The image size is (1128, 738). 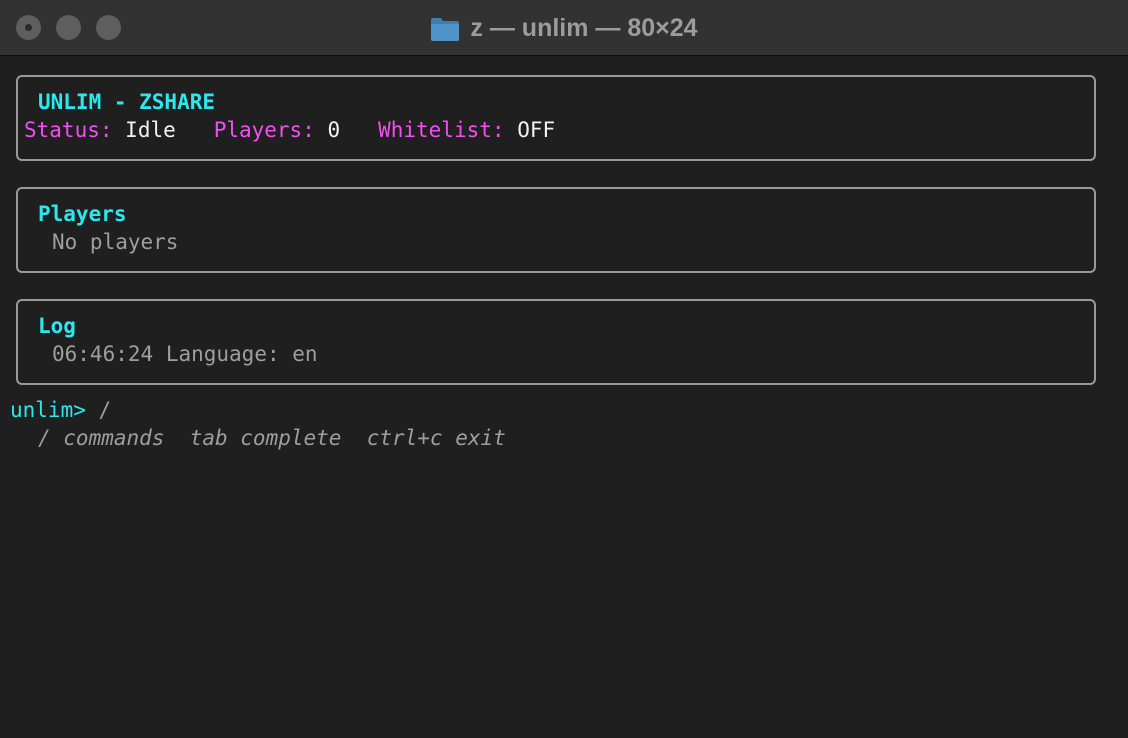 I want to click on window-title: z — unlim — 80×24, so click(x=584, y=27).